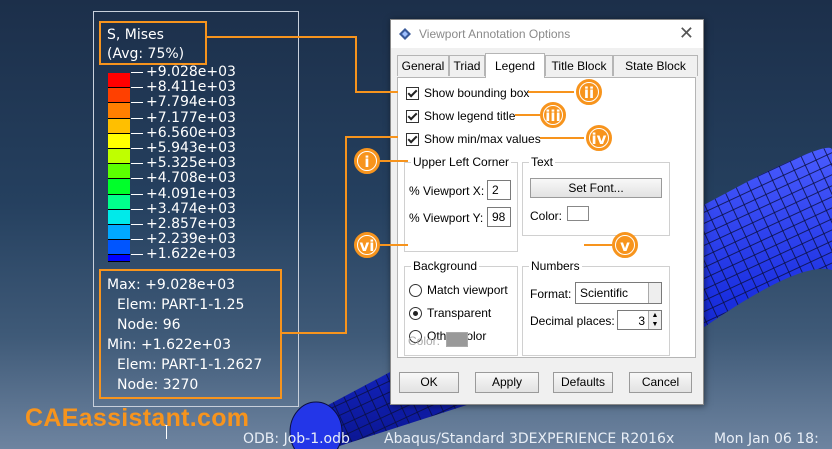 The image size is (832, 449). I want to click on radio-off-icon, so click(415, 290).